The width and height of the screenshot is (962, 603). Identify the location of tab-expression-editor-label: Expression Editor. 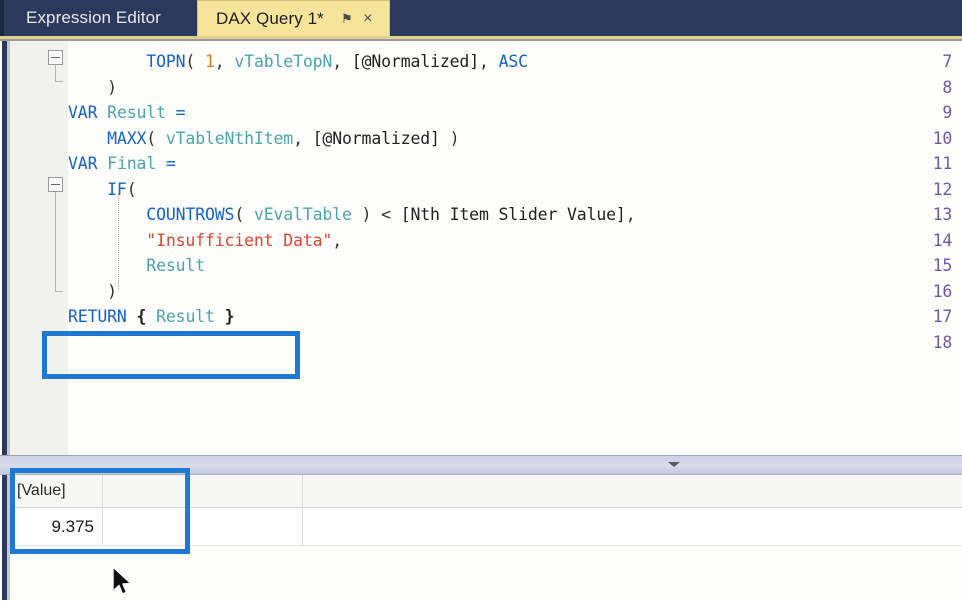
(93, 17).